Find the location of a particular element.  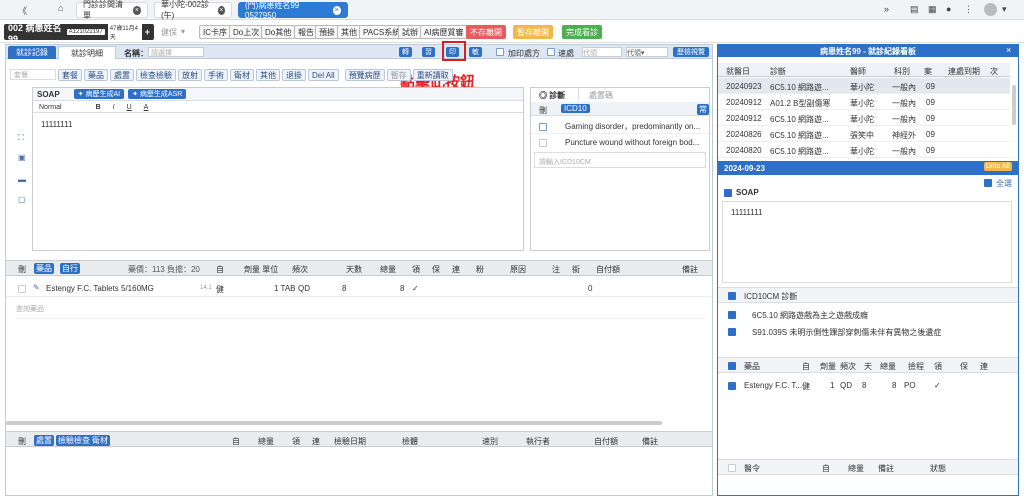

icd10-input: 請輸入ICD10CM is located at coordinates (620, 160).